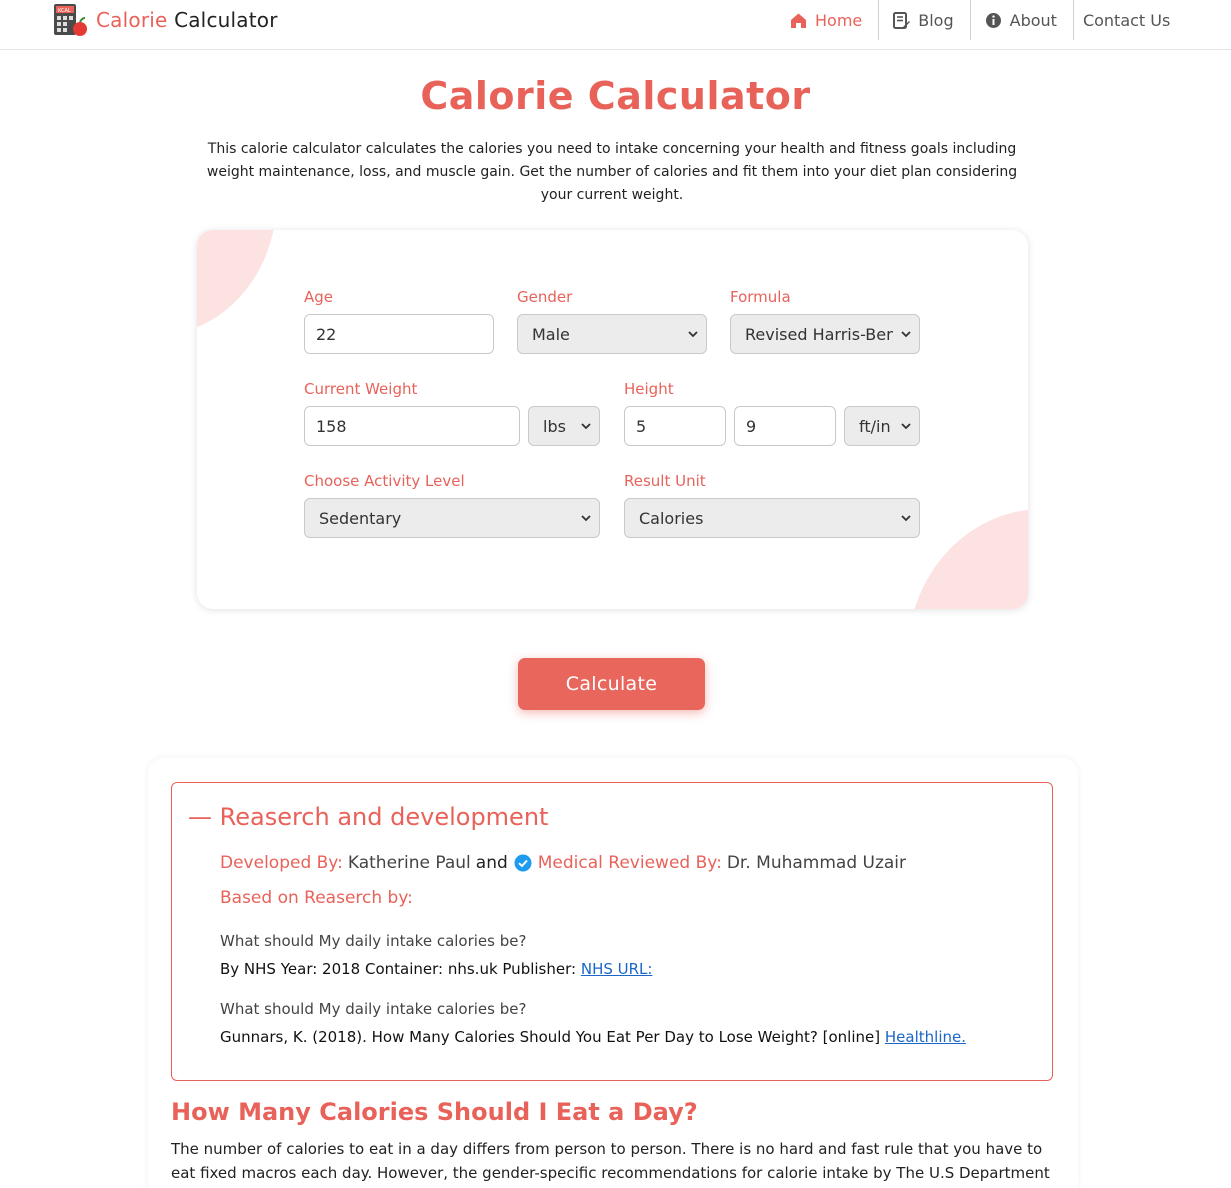  Describe the element at coordinates (772, 518) in the screenshot. I see `result-unit-select: Calories` at that location.